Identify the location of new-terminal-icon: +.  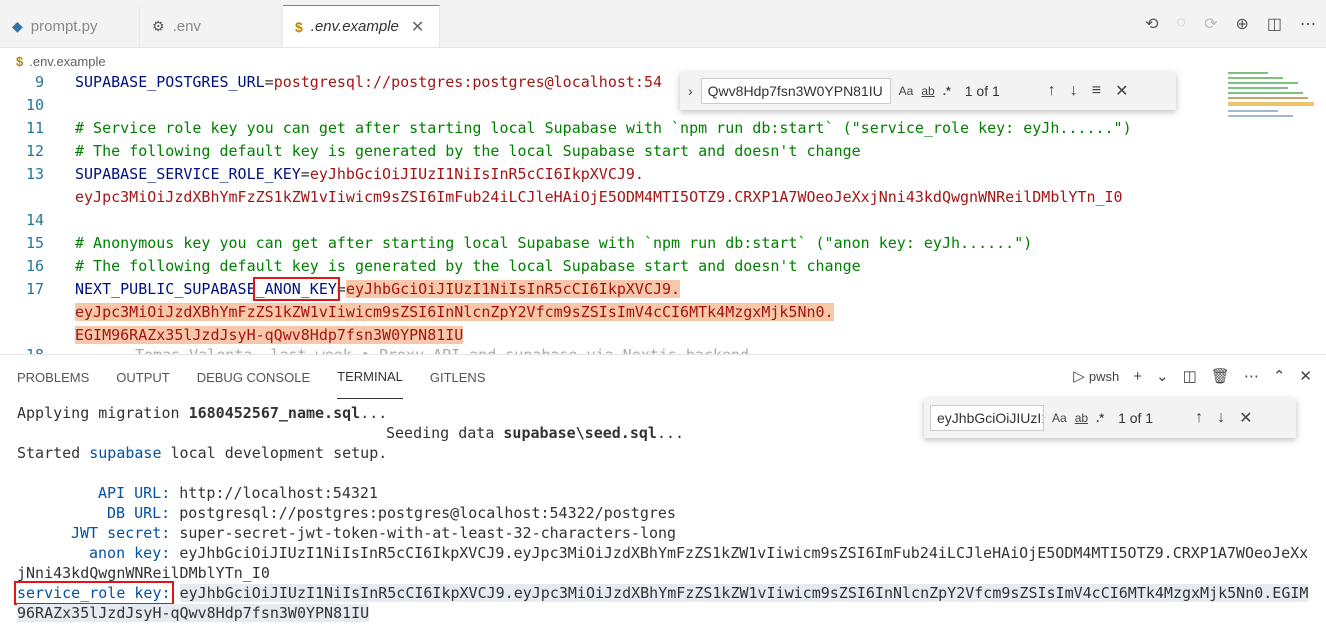
(1137, 376).